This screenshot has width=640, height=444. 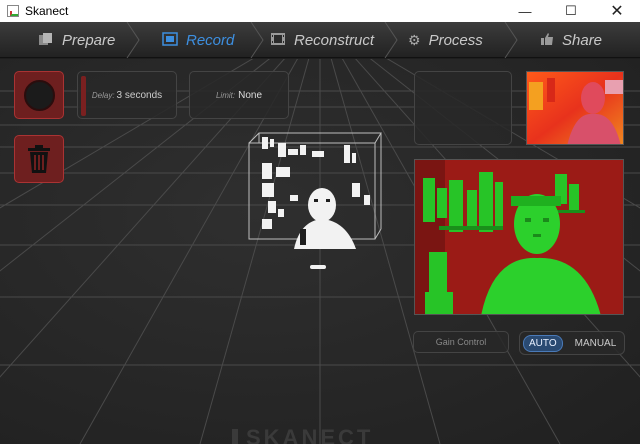 I want to click on thumbs-up-icon, so click(x=547, y=40).